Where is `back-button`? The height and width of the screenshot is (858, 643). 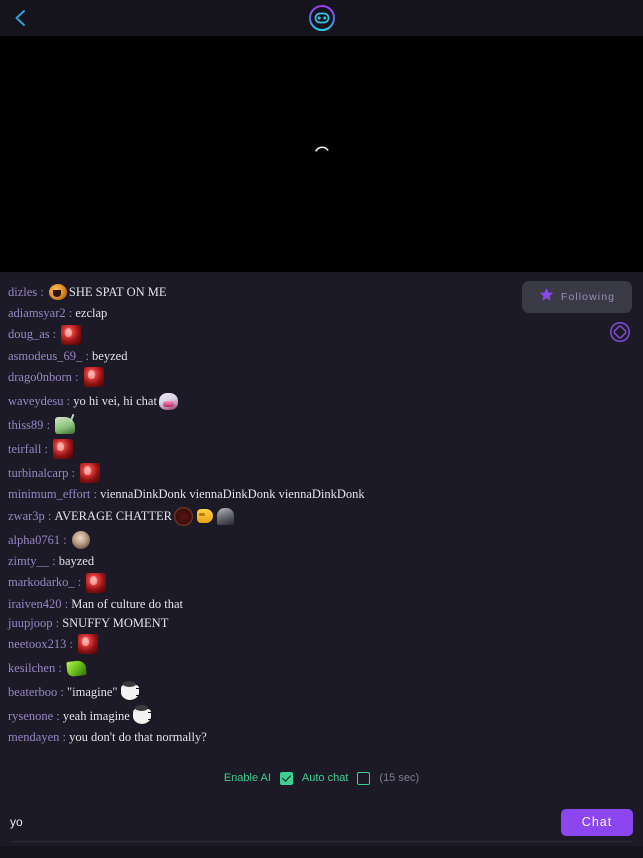 back-button is located at coordinates (20, 18).